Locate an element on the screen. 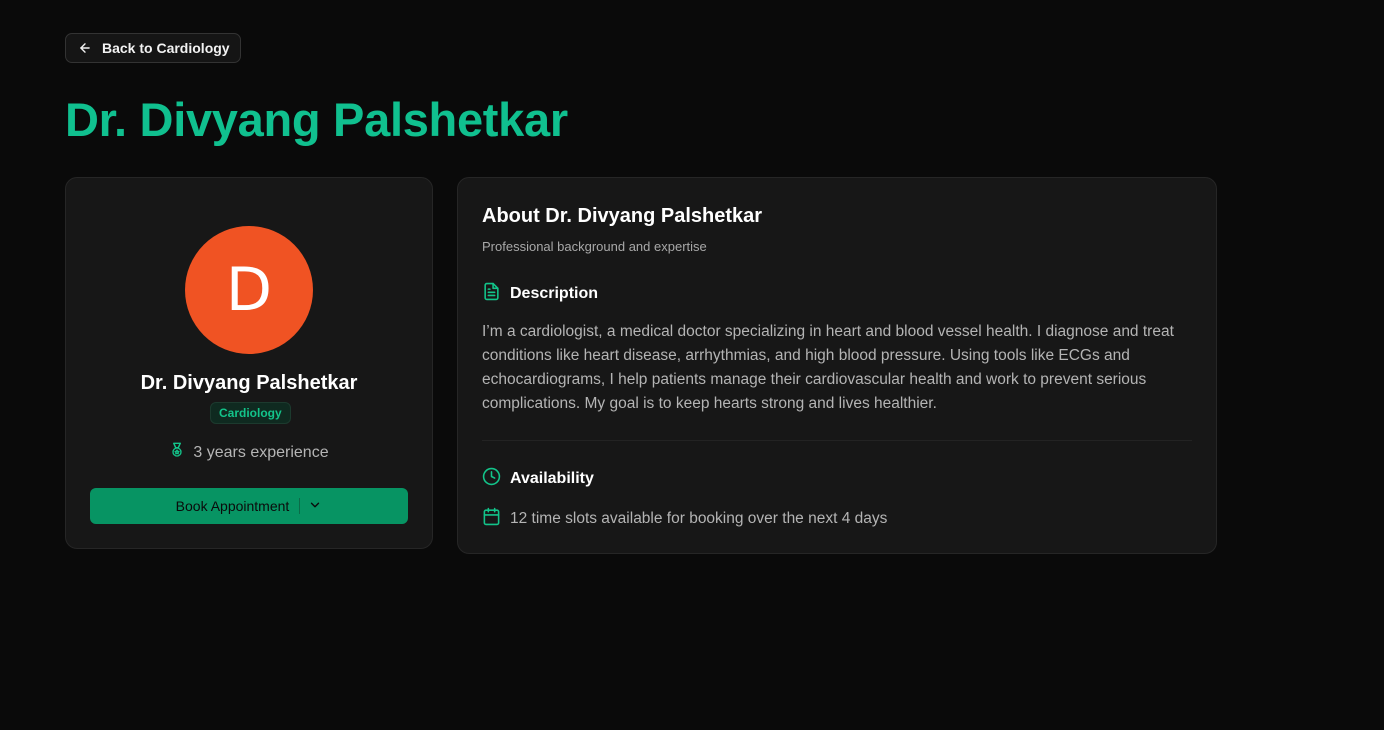 The height and width of the screenshot is (730, 1384). clock-icon is located at coordinates (491, 479).